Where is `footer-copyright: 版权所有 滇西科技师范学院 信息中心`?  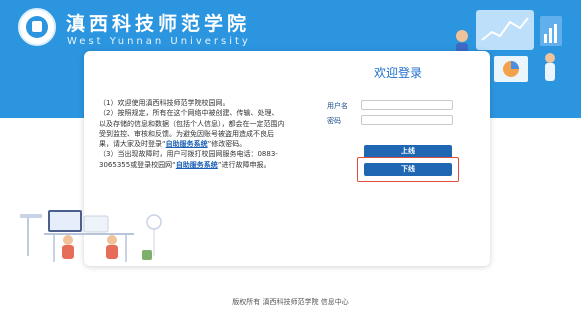 footer-copyright: 版权所有 滇西科技师范学院 信息中心 is located at coordinates (290, 302).